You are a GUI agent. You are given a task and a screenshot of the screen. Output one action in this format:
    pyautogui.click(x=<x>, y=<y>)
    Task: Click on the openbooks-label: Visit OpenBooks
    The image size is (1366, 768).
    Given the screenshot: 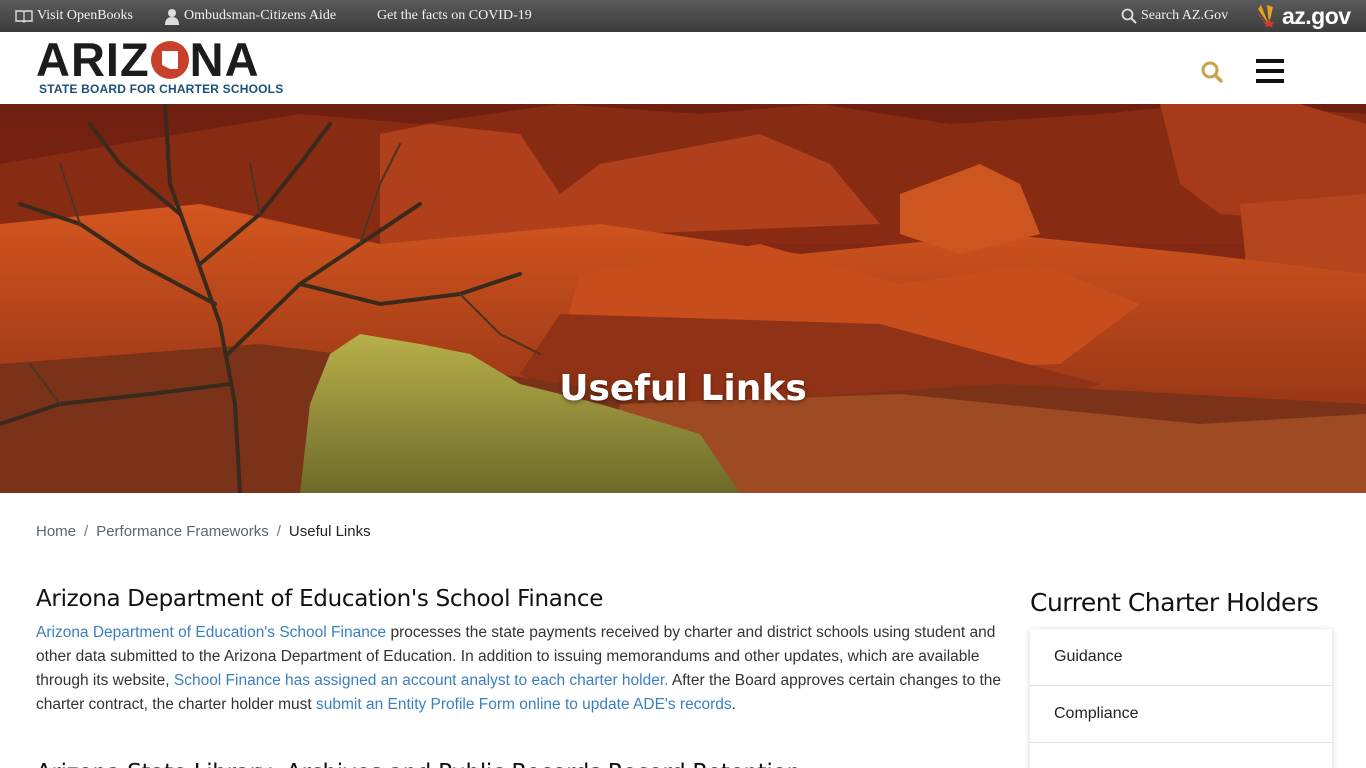 What is the action you would take?
    pyautogui.click(x=85, y=15)
    